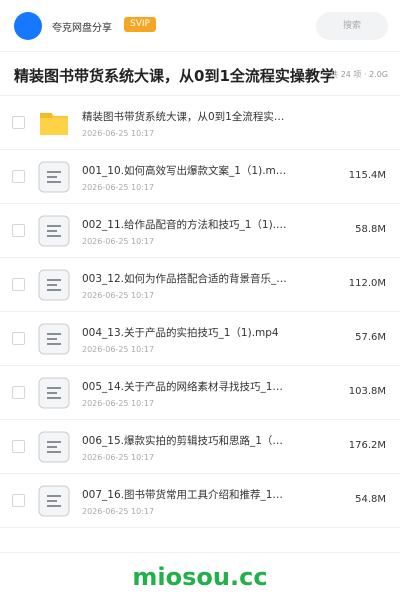  I want to click on file-name: 001_10.如何高效写出爆款文案_1（1).mp4, so click(185, 171).